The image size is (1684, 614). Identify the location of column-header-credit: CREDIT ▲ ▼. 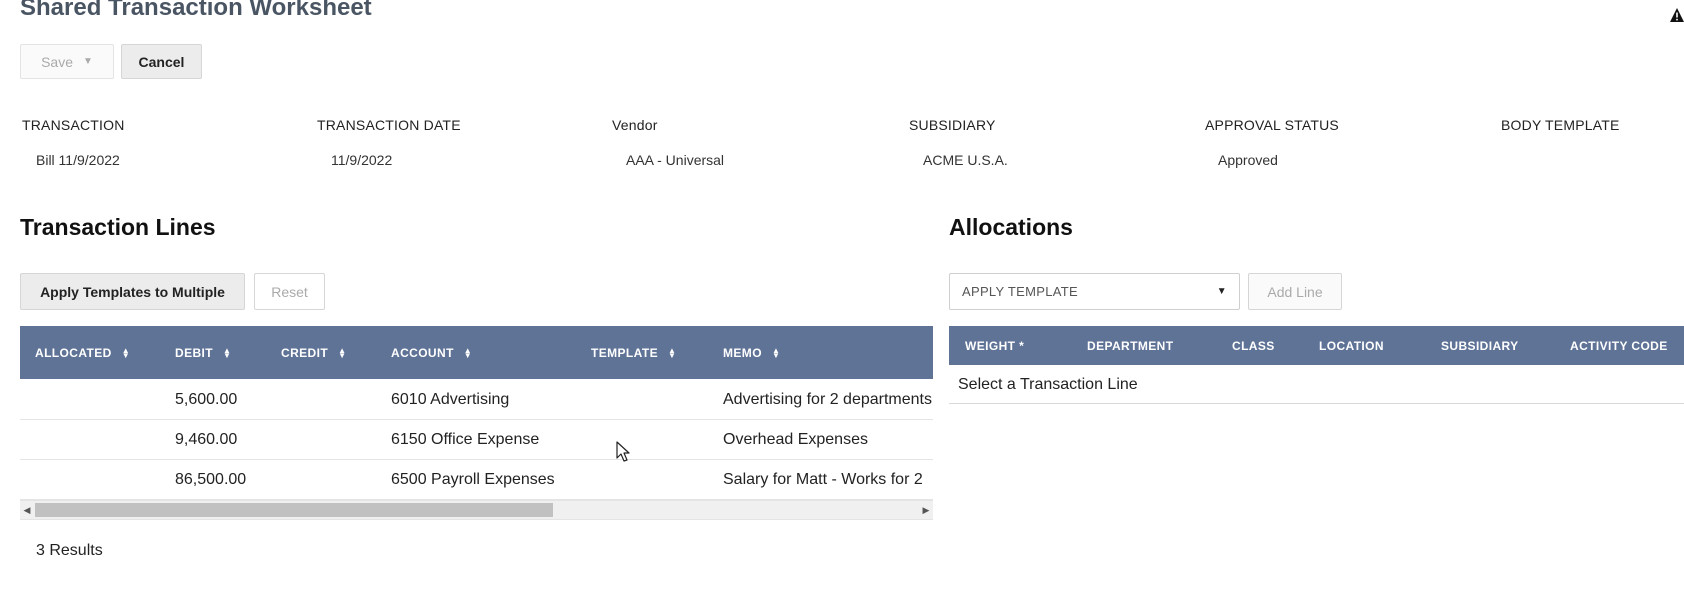
(313, 352).